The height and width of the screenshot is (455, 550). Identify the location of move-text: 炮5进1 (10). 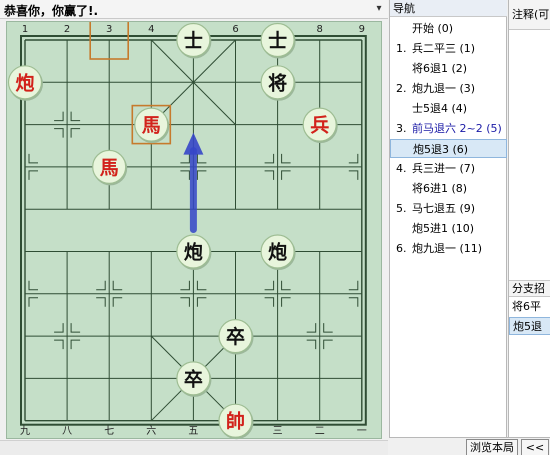
(443, 228).